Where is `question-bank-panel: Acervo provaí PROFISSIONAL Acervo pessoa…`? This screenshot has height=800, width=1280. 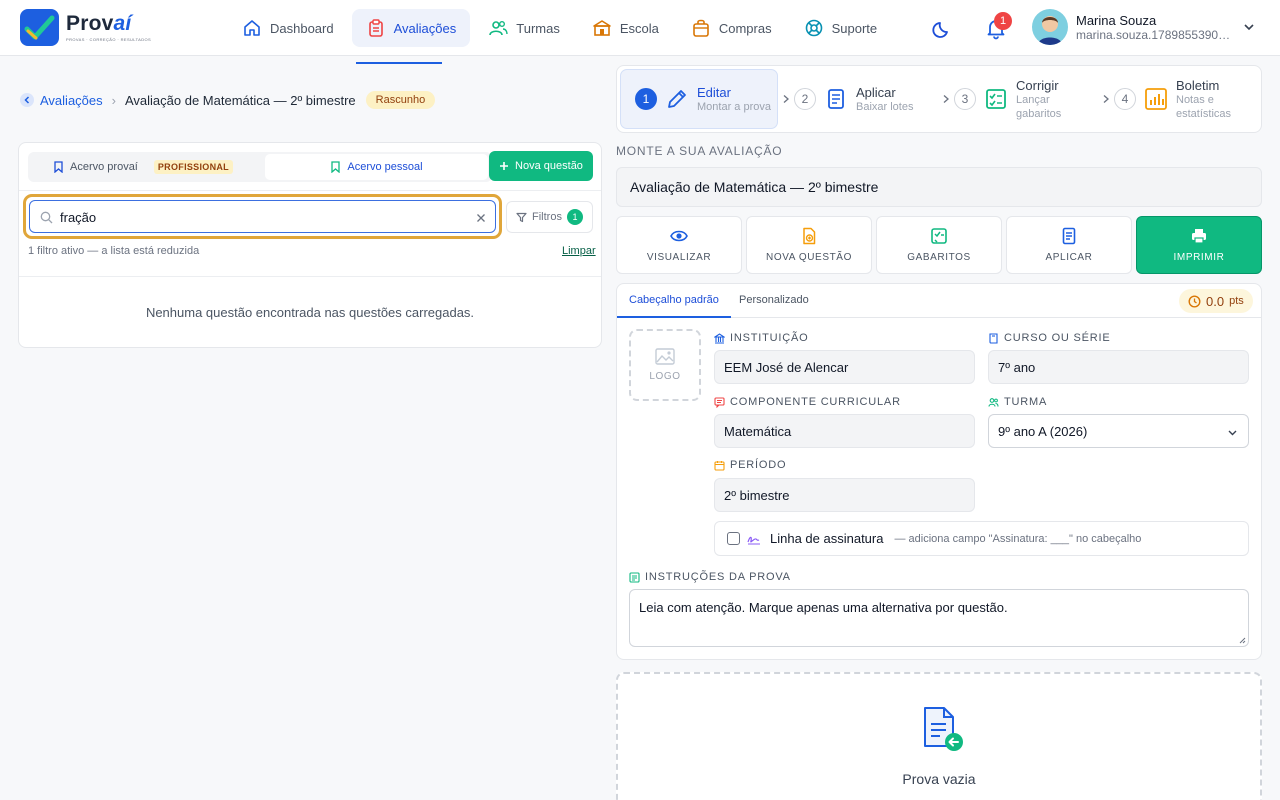 question-bank-panel: Acervo provaí PROFISSIONAL Acervo pessoa… is located at coordinates (310, 245).